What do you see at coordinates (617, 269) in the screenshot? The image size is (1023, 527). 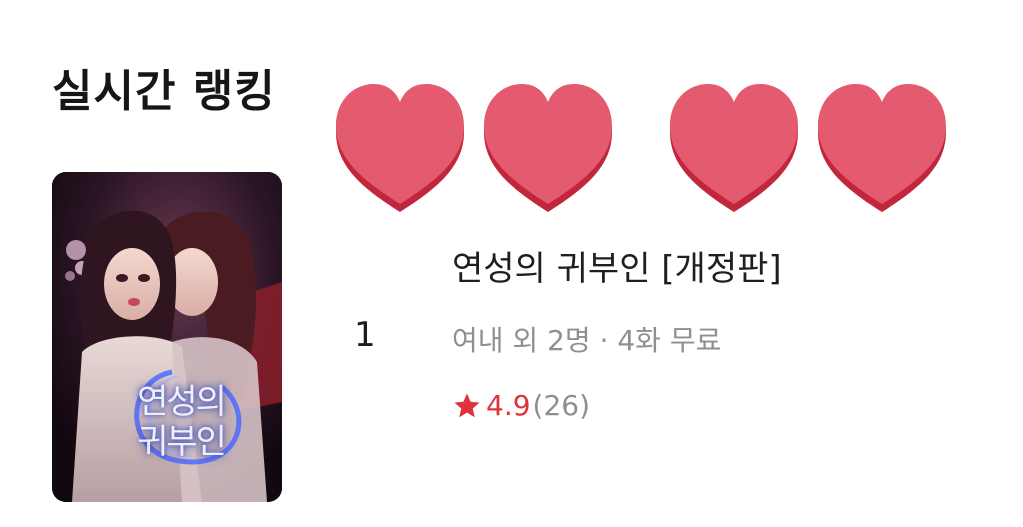 I see `work-title: 연성의 귀부인 [개정판]` at bounding box center [617, 269].